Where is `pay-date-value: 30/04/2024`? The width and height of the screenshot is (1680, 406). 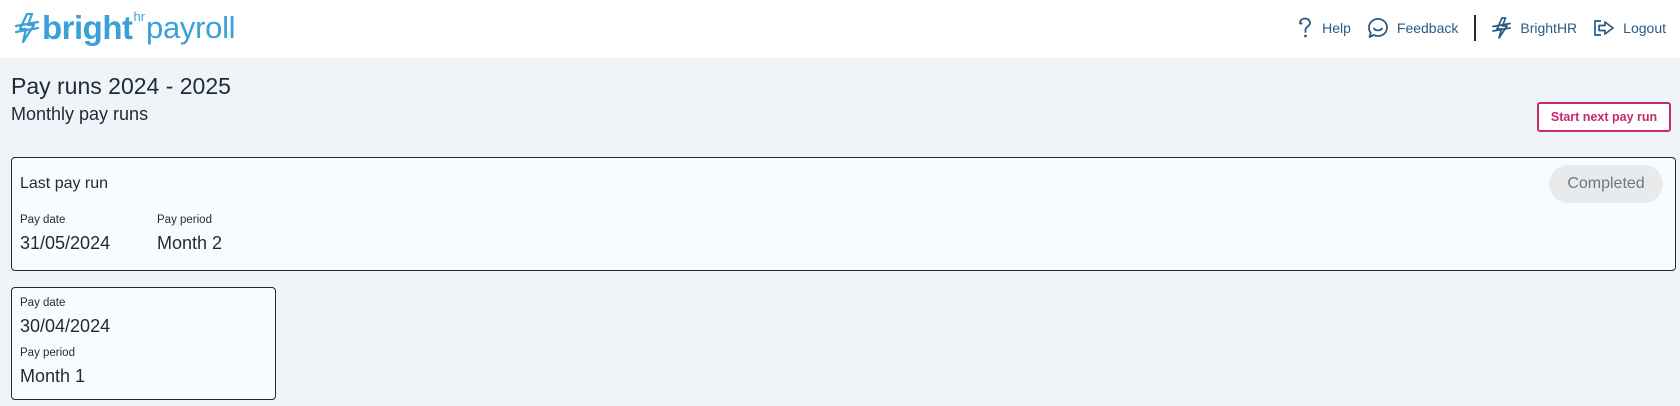 pay-date-value: 30/04/2024 is located at coordinates (65, 326).